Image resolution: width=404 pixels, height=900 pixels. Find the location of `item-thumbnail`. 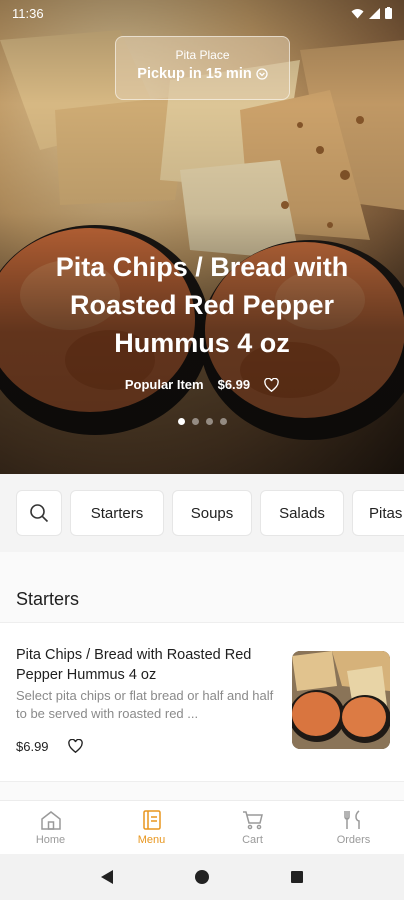

item-thumbnail is located at coordinates (341, 700).